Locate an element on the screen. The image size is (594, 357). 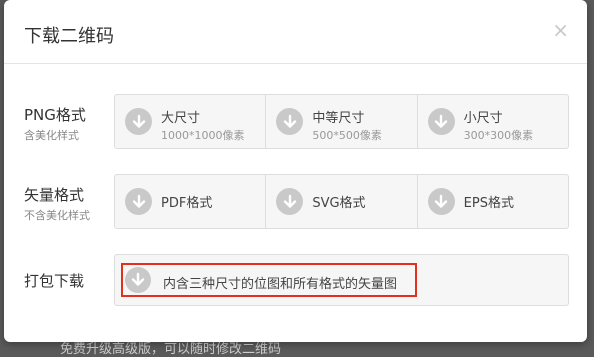
eps-button: EPS格式 is located at coordinates (493, 201).